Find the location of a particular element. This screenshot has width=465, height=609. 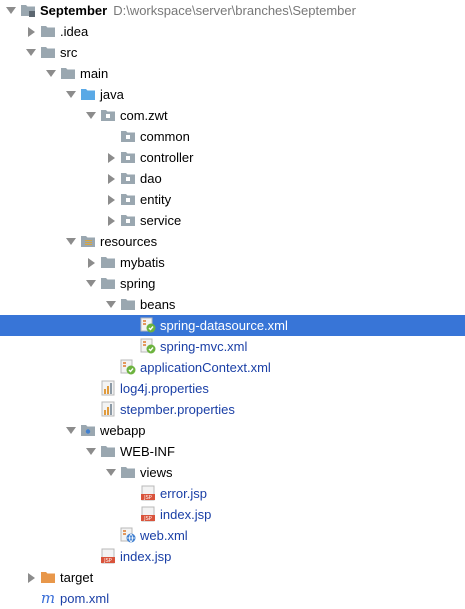

tree-node-label: index.jsp is located at coordinates (185, 514).